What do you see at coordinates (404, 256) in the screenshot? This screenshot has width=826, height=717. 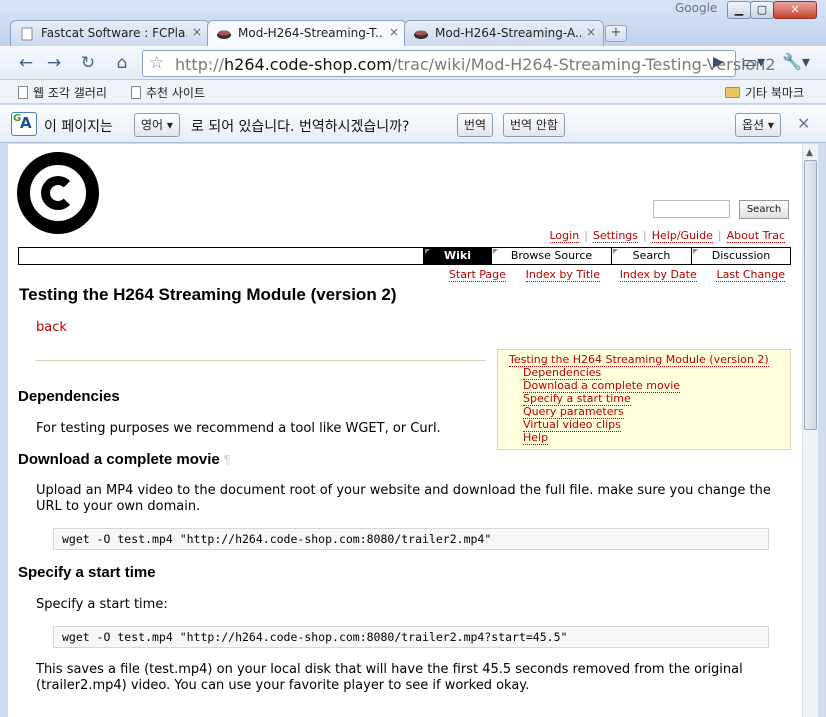 I see `main-navigation: Wiki Browse Source Search Discussion` at bounding box center [404, 256].